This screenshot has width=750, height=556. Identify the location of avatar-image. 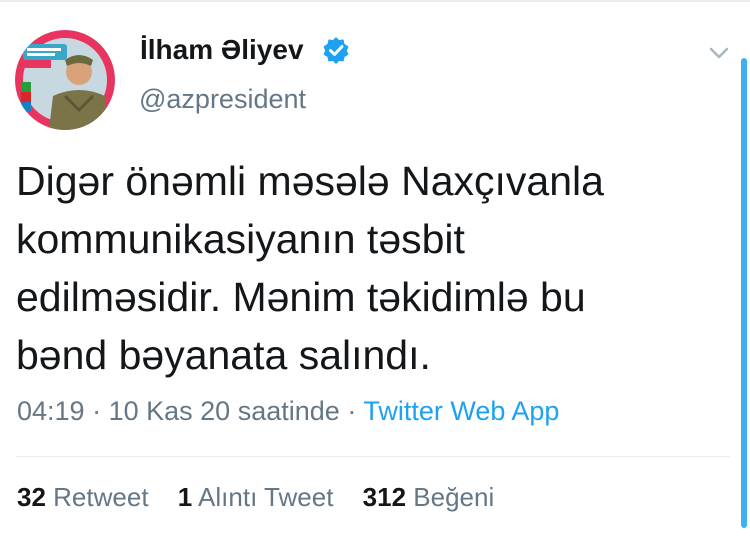
(65, 80).